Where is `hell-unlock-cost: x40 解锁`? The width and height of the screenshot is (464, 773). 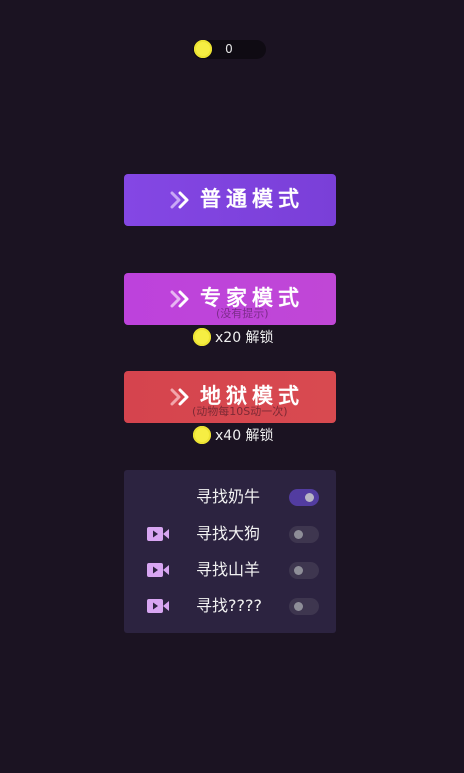 hell-unlock-cost: x40 解锁 is located at coordinates (238, 436).